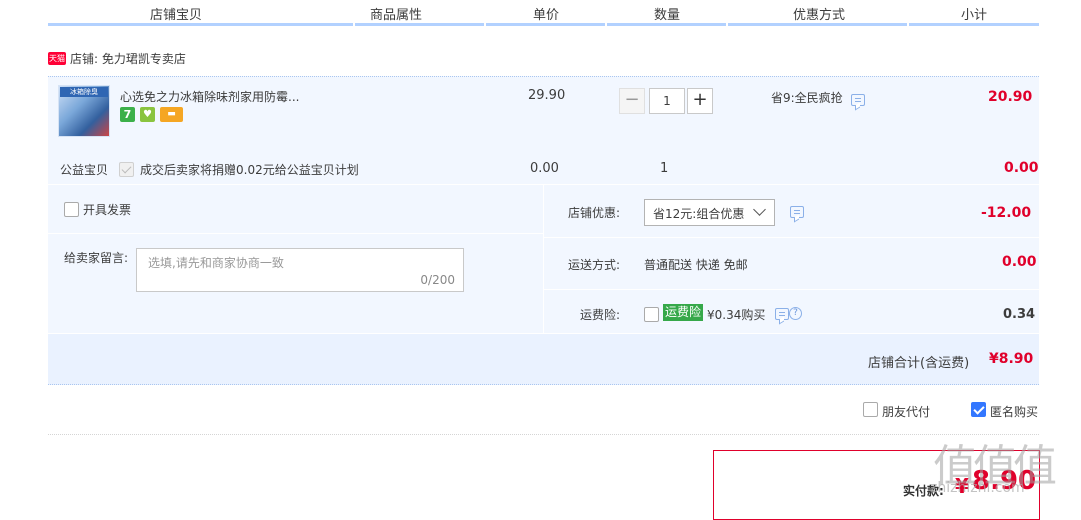 The height and width of the screenshot is (520, 1081). I want to click on insurance-checkbox, so click(651, 314).